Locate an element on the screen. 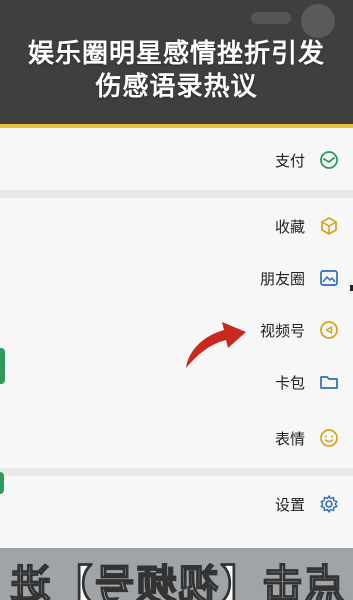 The image size is (353, 600). moments-image-icon is located at coordinates (329, 278).